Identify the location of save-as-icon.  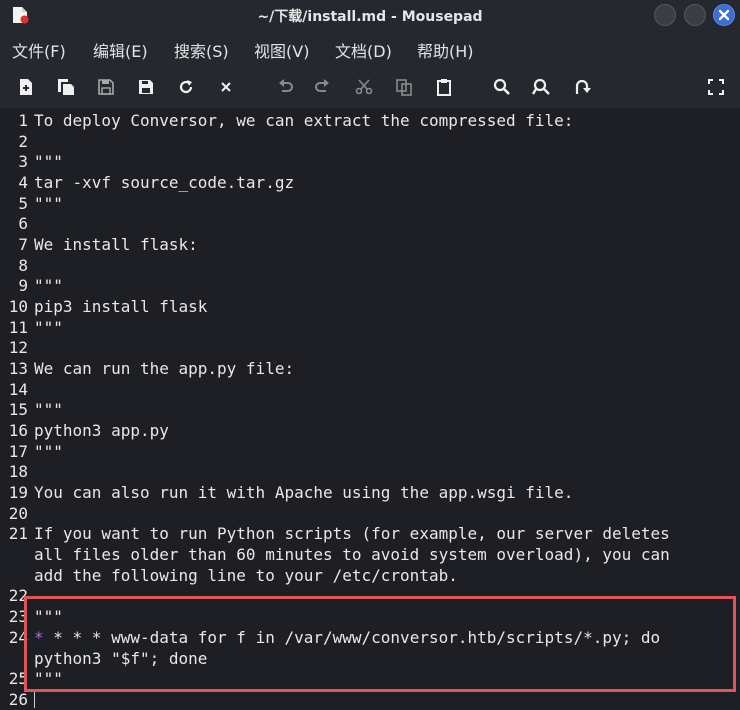
(146, 87).